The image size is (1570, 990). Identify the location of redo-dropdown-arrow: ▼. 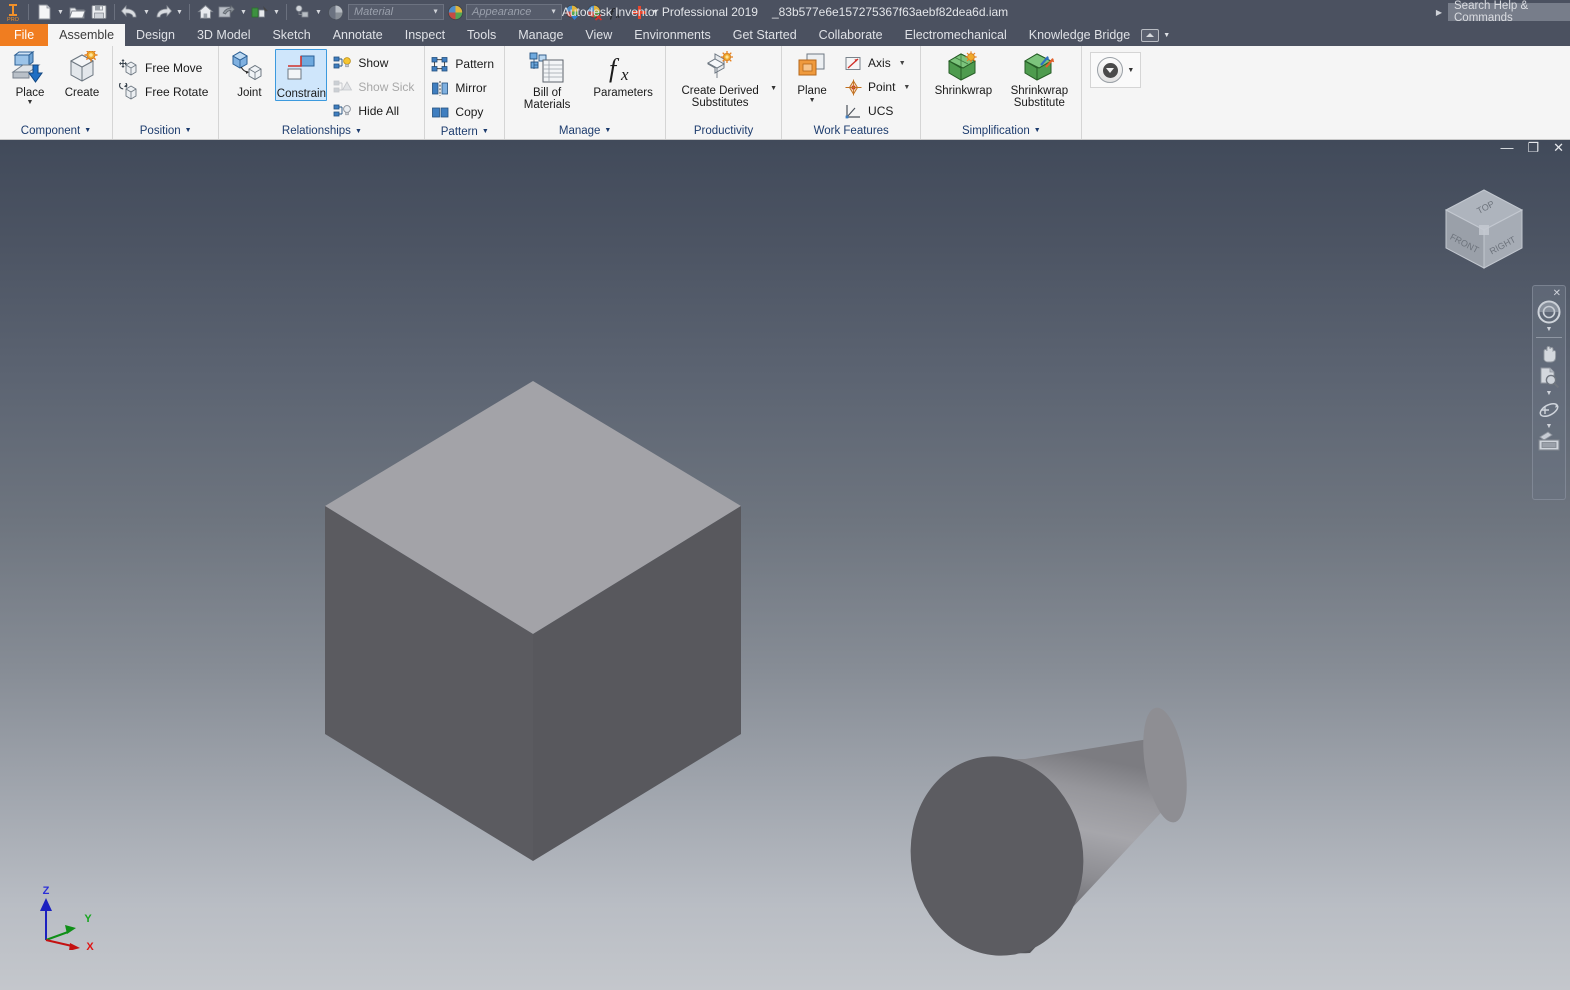
(179, 12).